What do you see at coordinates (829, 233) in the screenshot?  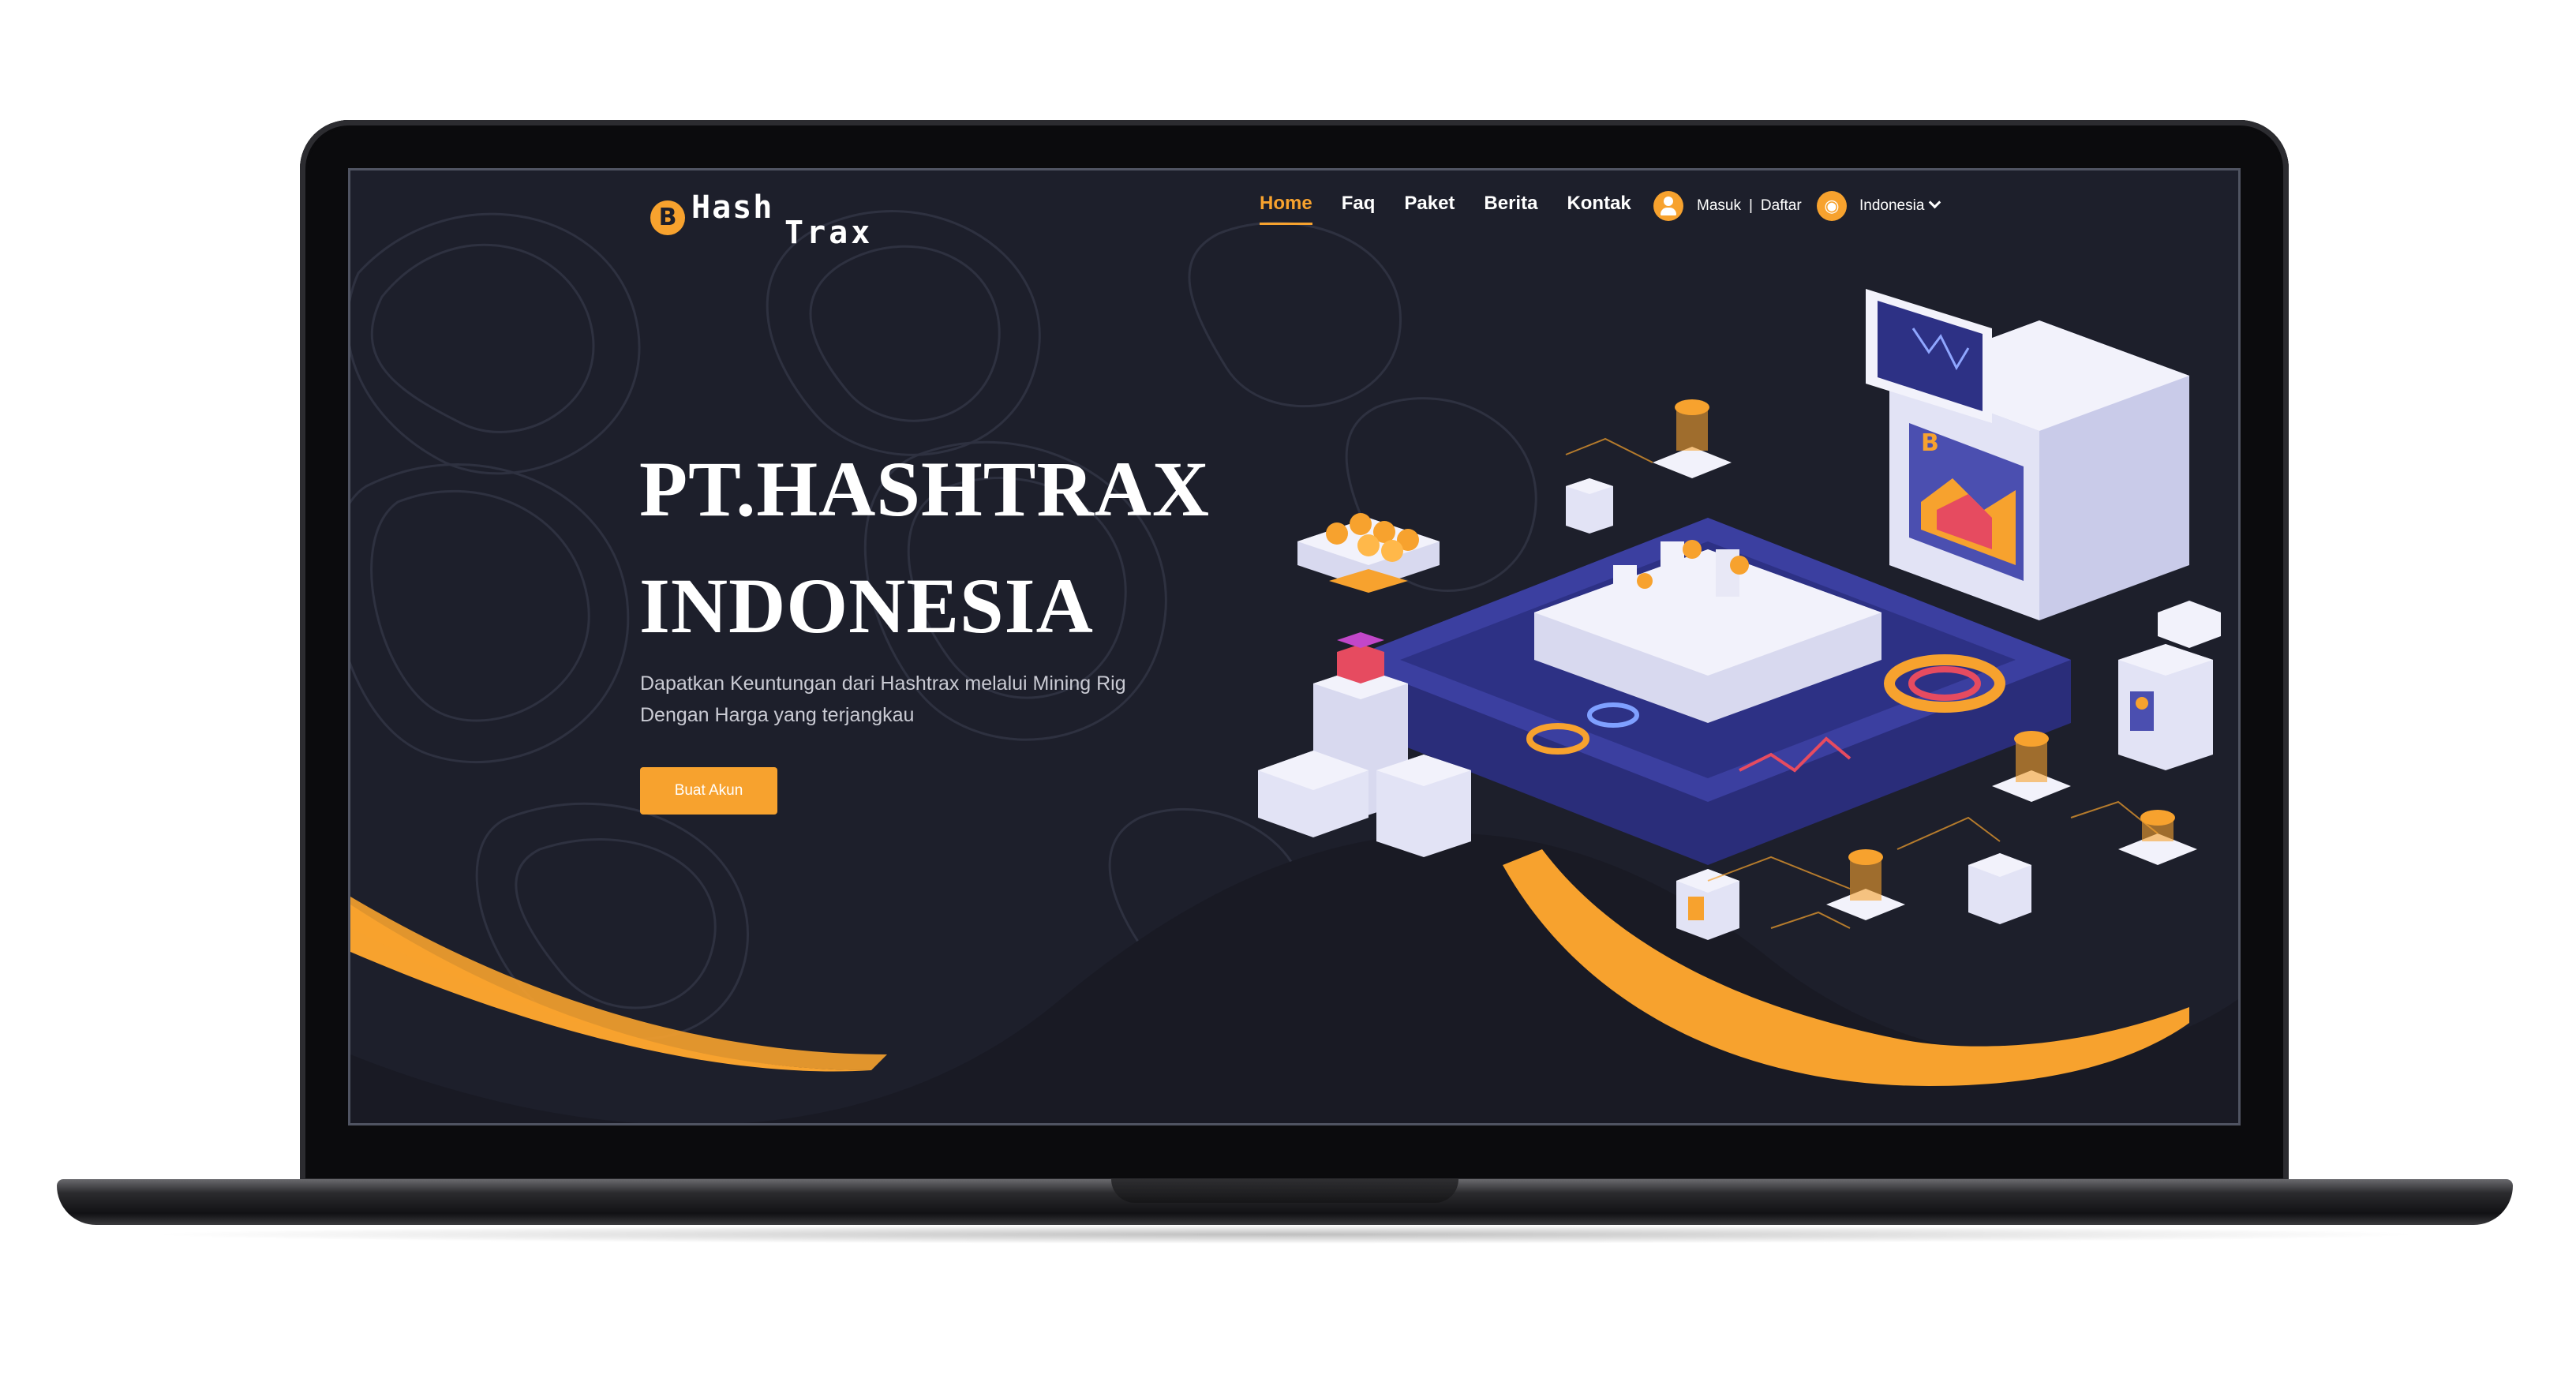 I see `logo-word-trax: Trax` at bounding box center [829, 233].